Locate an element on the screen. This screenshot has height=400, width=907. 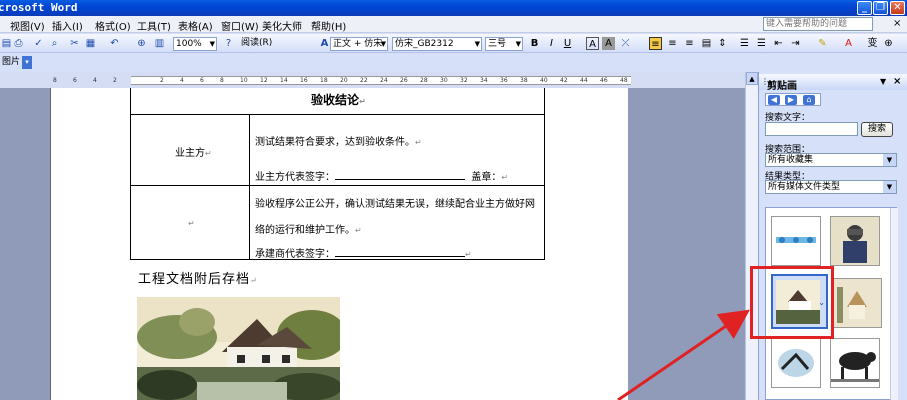
zoom-select: 100% ▼ is located at coordinates (195, 44).